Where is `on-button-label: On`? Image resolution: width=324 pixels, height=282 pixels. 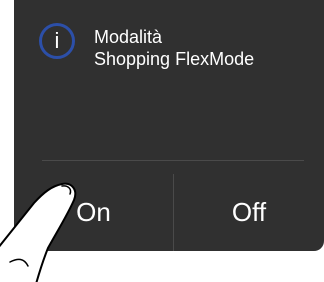 on-button-label: On is located at coordinates (93, 212).